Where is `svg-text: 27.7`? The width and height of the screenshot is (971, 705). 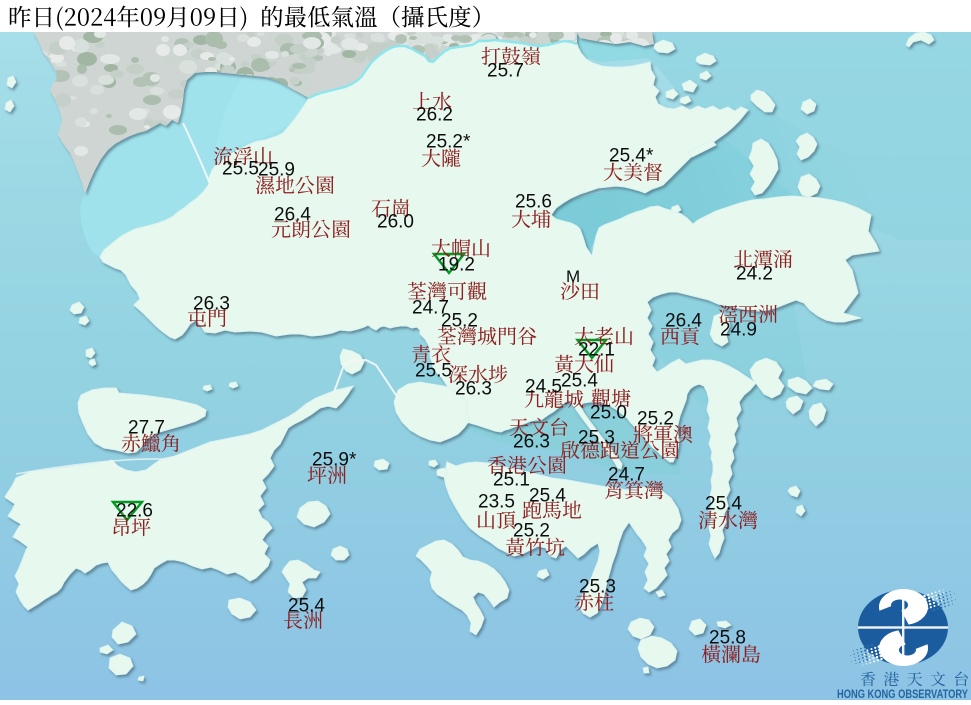
svg-text: 27.7 is located at coordinates (146, 428).